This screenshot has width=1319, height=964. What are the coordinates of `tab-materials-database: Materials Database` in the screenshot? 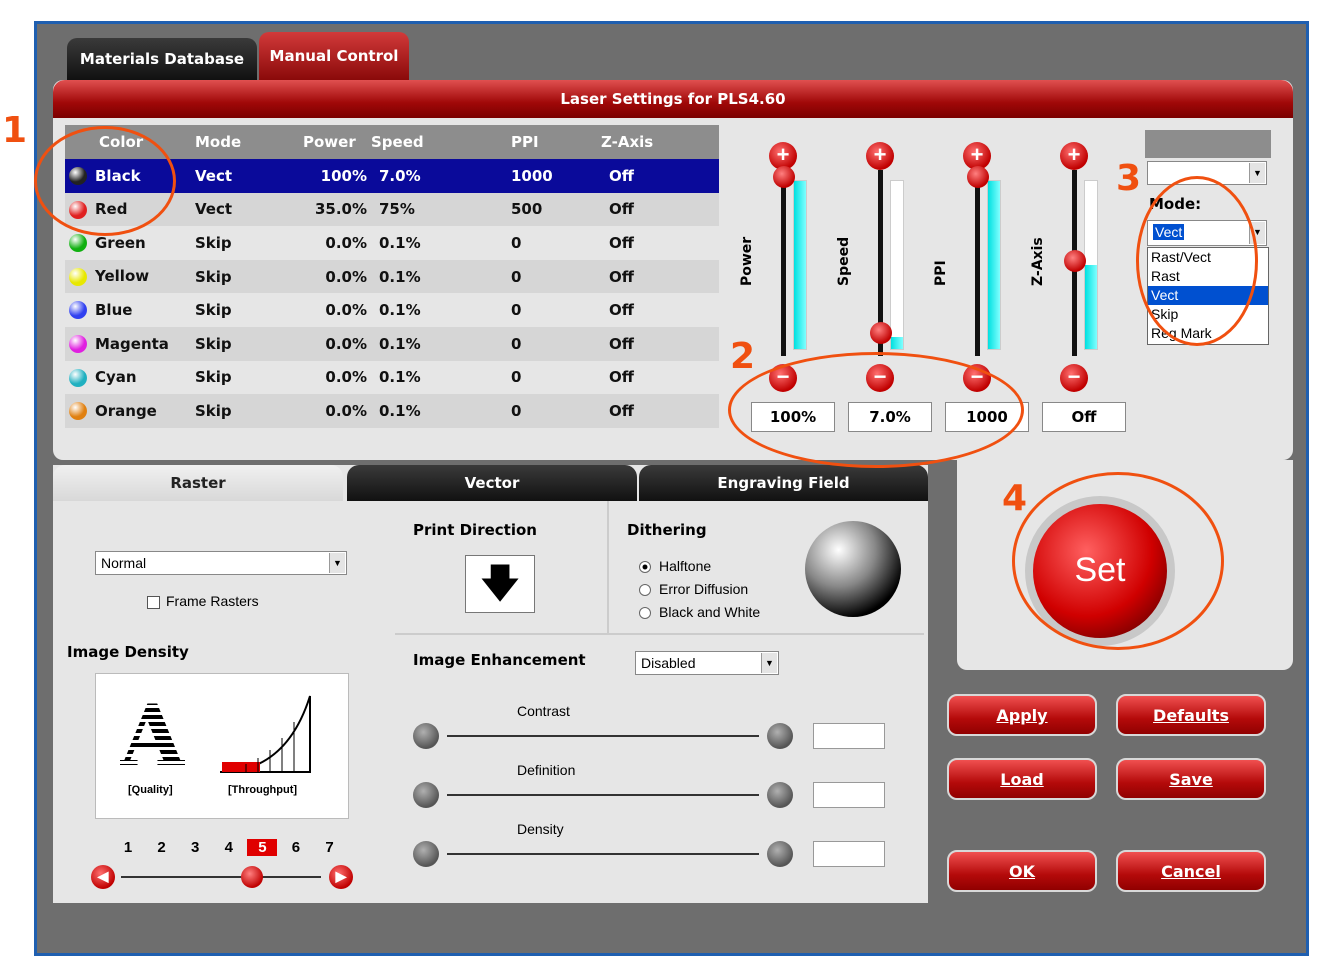 It's located at (162, 59).